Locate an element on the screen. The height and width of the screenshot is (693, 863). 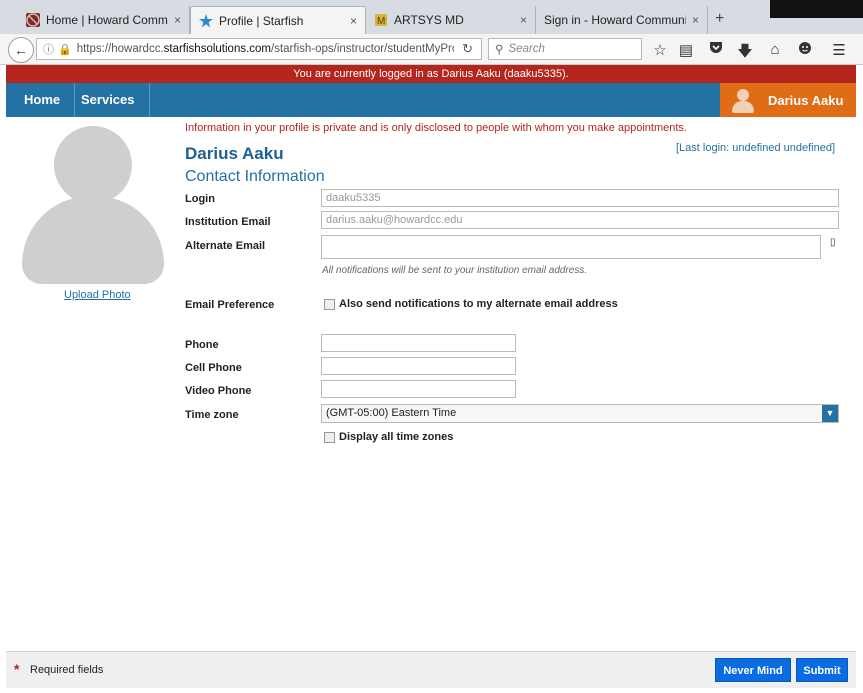
video-phone-field is located at coordinates (418, 389).